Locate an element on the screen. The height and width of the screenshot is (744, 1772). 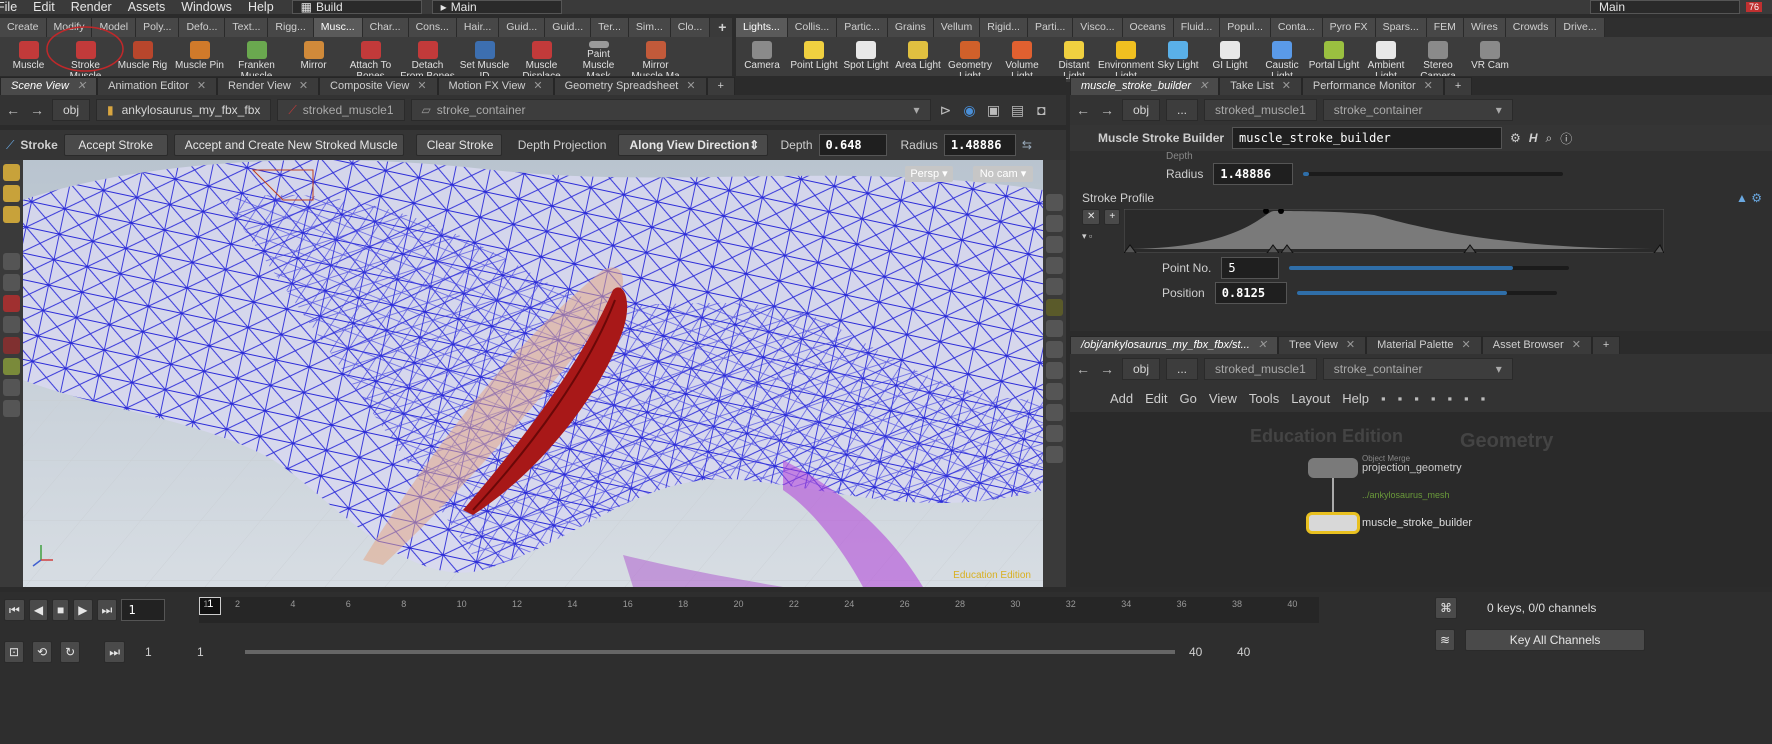
vector-icon is located at coordinates (1054, 433).